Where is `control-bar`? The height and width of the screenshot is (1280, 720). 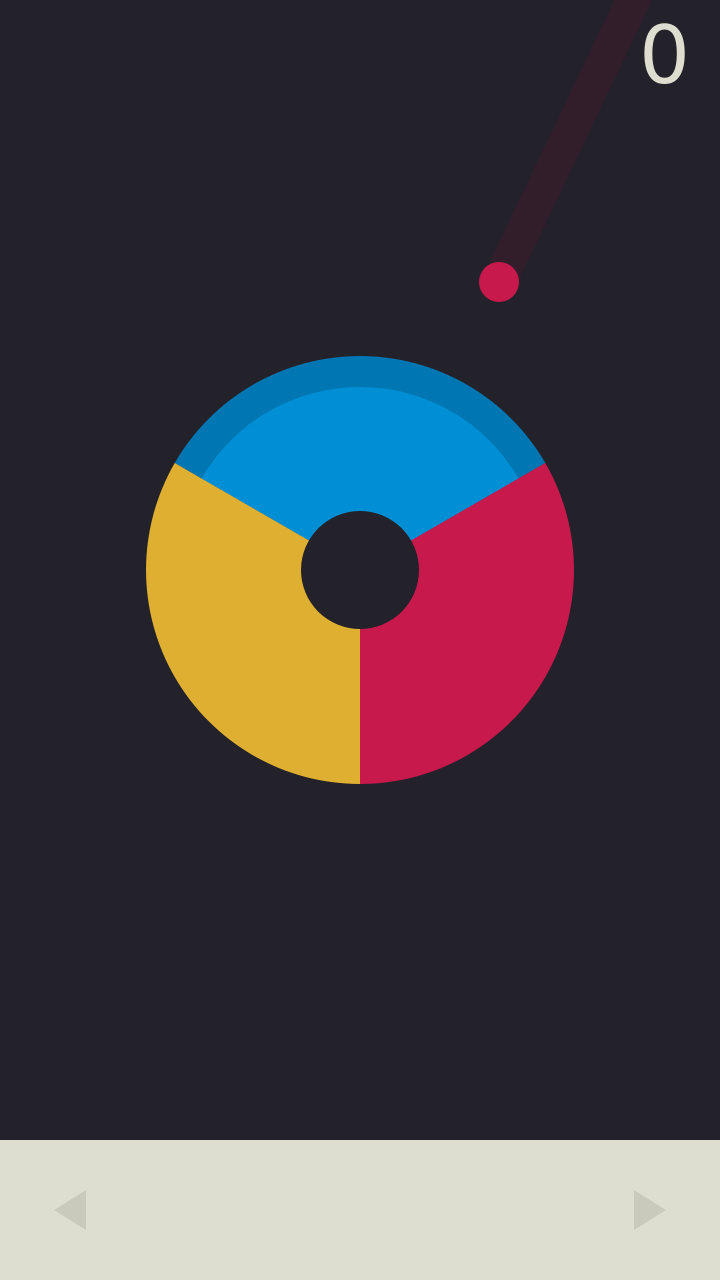
control-bar is located at coordinates (360, 1210).